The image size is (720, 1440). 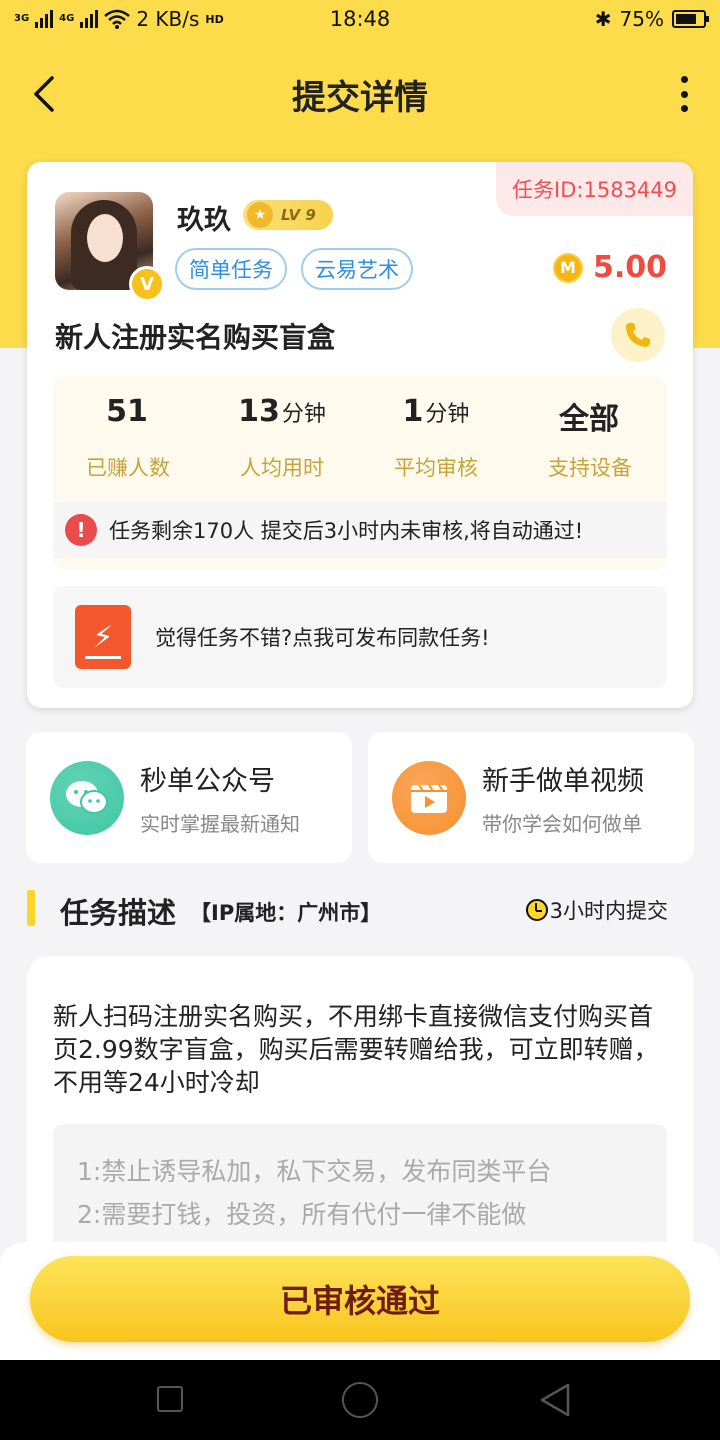 I want to click on wechat-icon, so click(x=87, y=797).